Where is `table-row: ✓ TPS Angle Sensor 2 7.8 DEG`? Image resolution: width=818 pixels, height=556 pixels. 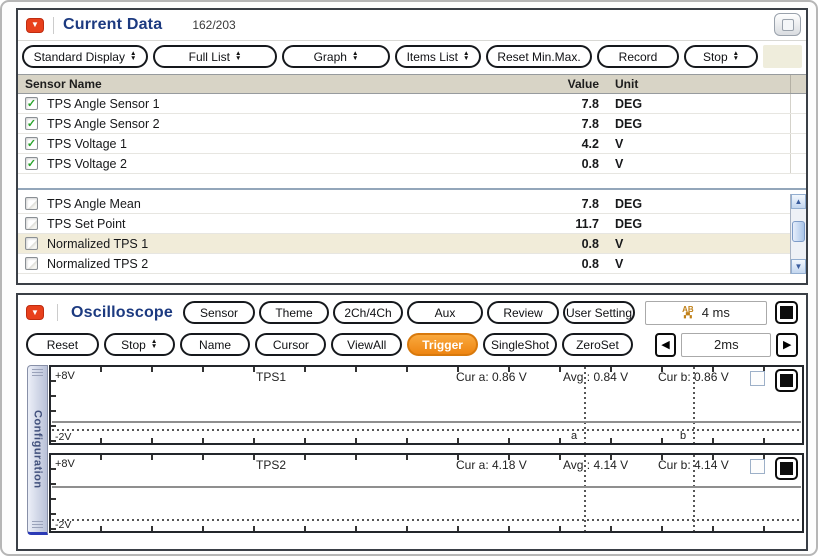 table-row: ✓ TPS Angle Sensor 2 7.8 DEG is located at coordinates (412, 124).